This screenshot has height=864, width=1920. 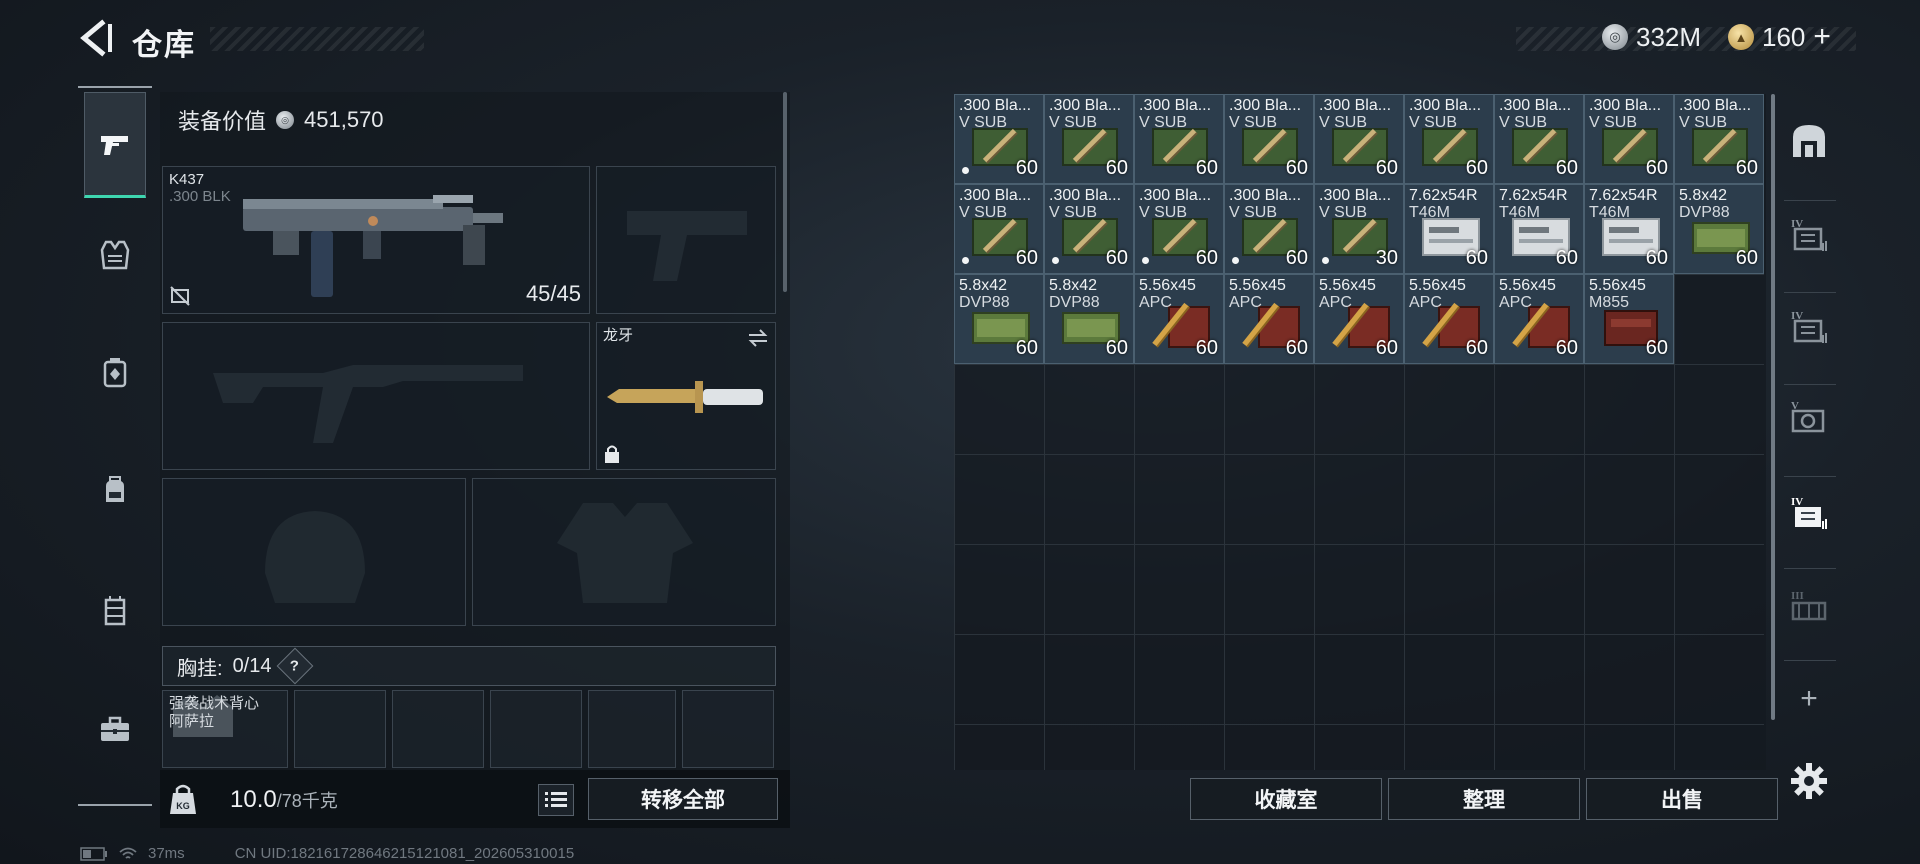 I want to click on rig-item-slot: 强袭战术背心 阿萨拉, so click(x=225, y=729).